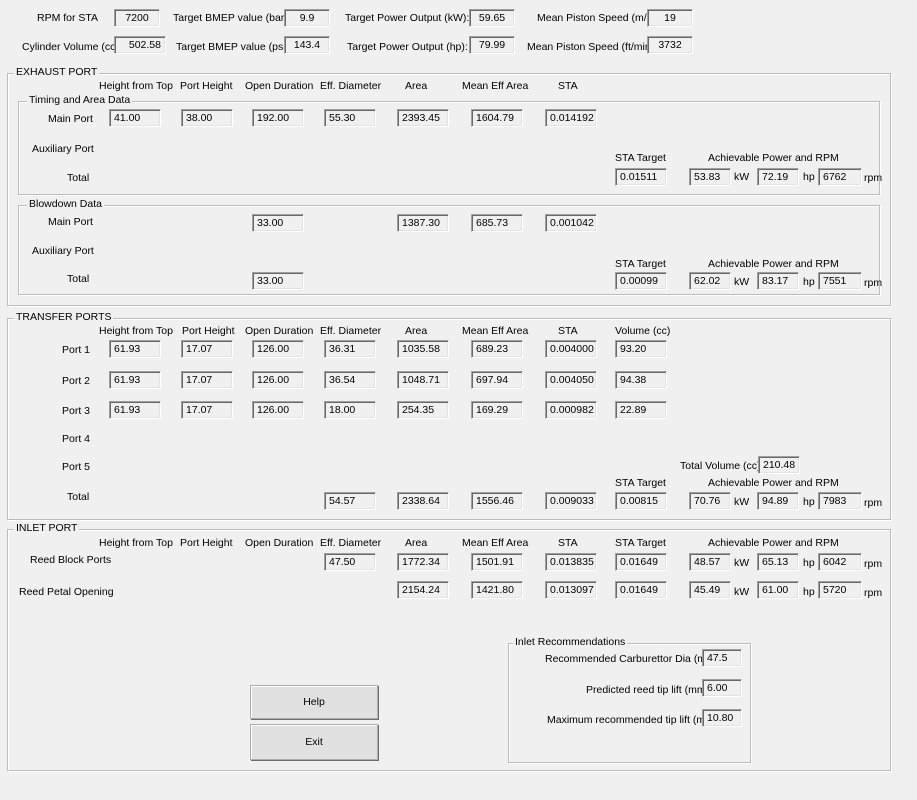 The height and width of the screenshot is (800, 917). Describe the element at coordinates (76, 350) in the screenshot. I see `transfer-port-1-label: Port 1` at that location.